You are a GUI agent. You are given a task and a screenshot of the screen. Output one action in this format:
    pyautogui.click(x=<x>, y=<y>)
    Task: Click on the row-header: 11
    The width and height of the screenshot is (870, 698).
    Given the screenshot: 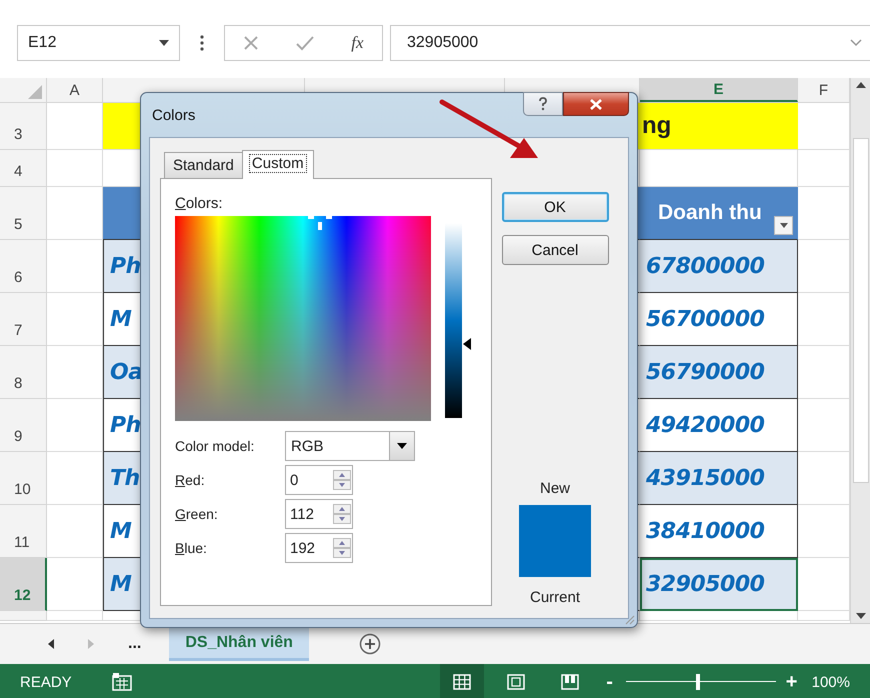 What is the action you would take?
    pyautogui.click(x=23, y=531)
    